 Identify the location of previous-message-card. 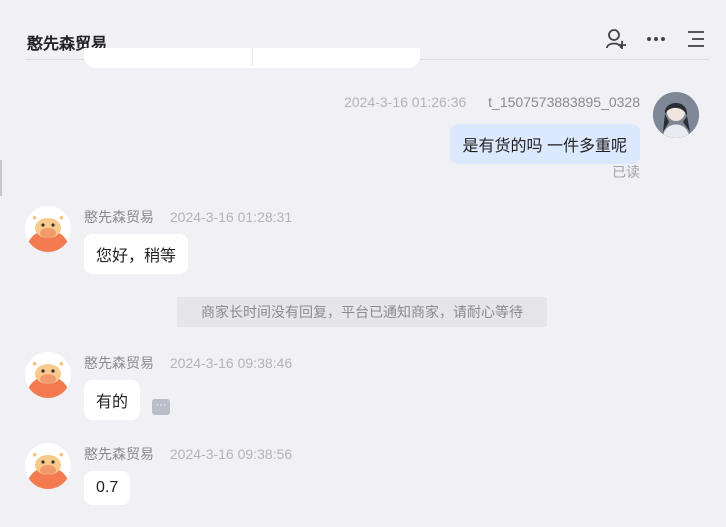
(252, 58).